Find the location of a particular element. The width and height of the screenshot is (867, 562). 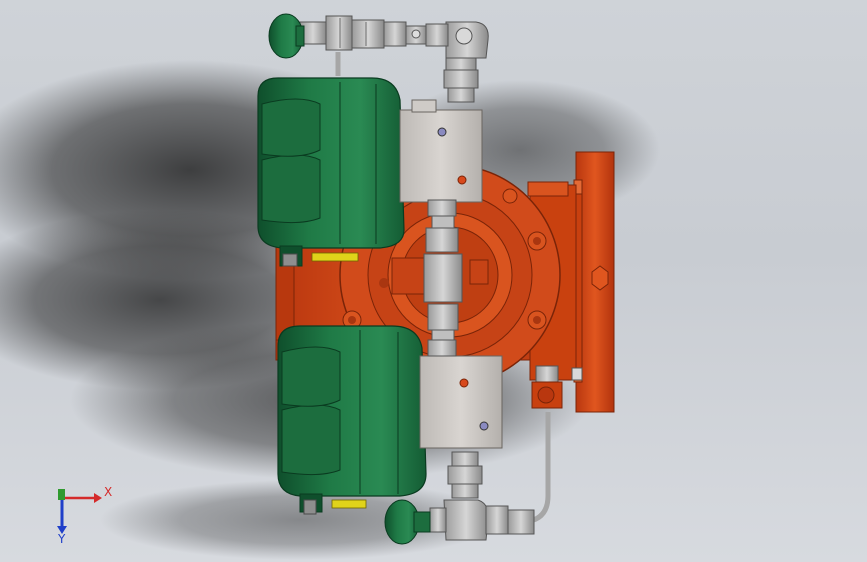

lower-valve-block is located at coordinates (461, 402).